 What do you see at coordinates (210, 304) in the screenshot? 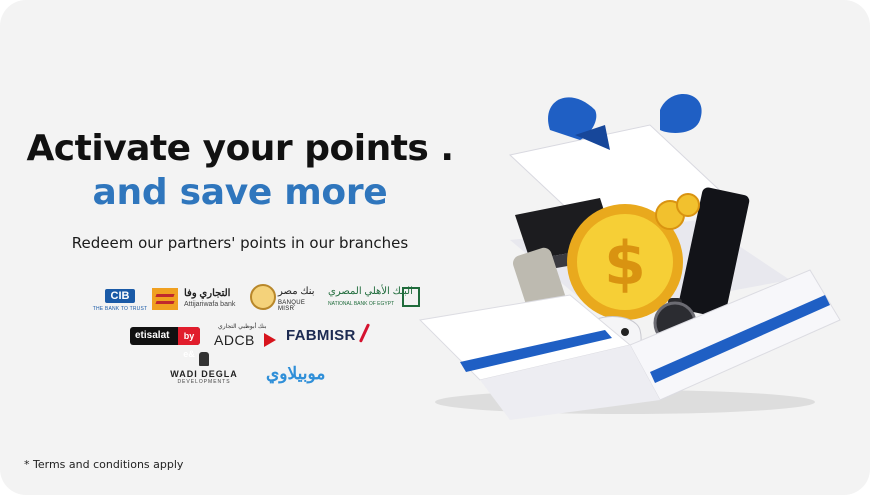
I see `attijariwafa-name: Attijariwafa bank` at bounding box center [210, 304].